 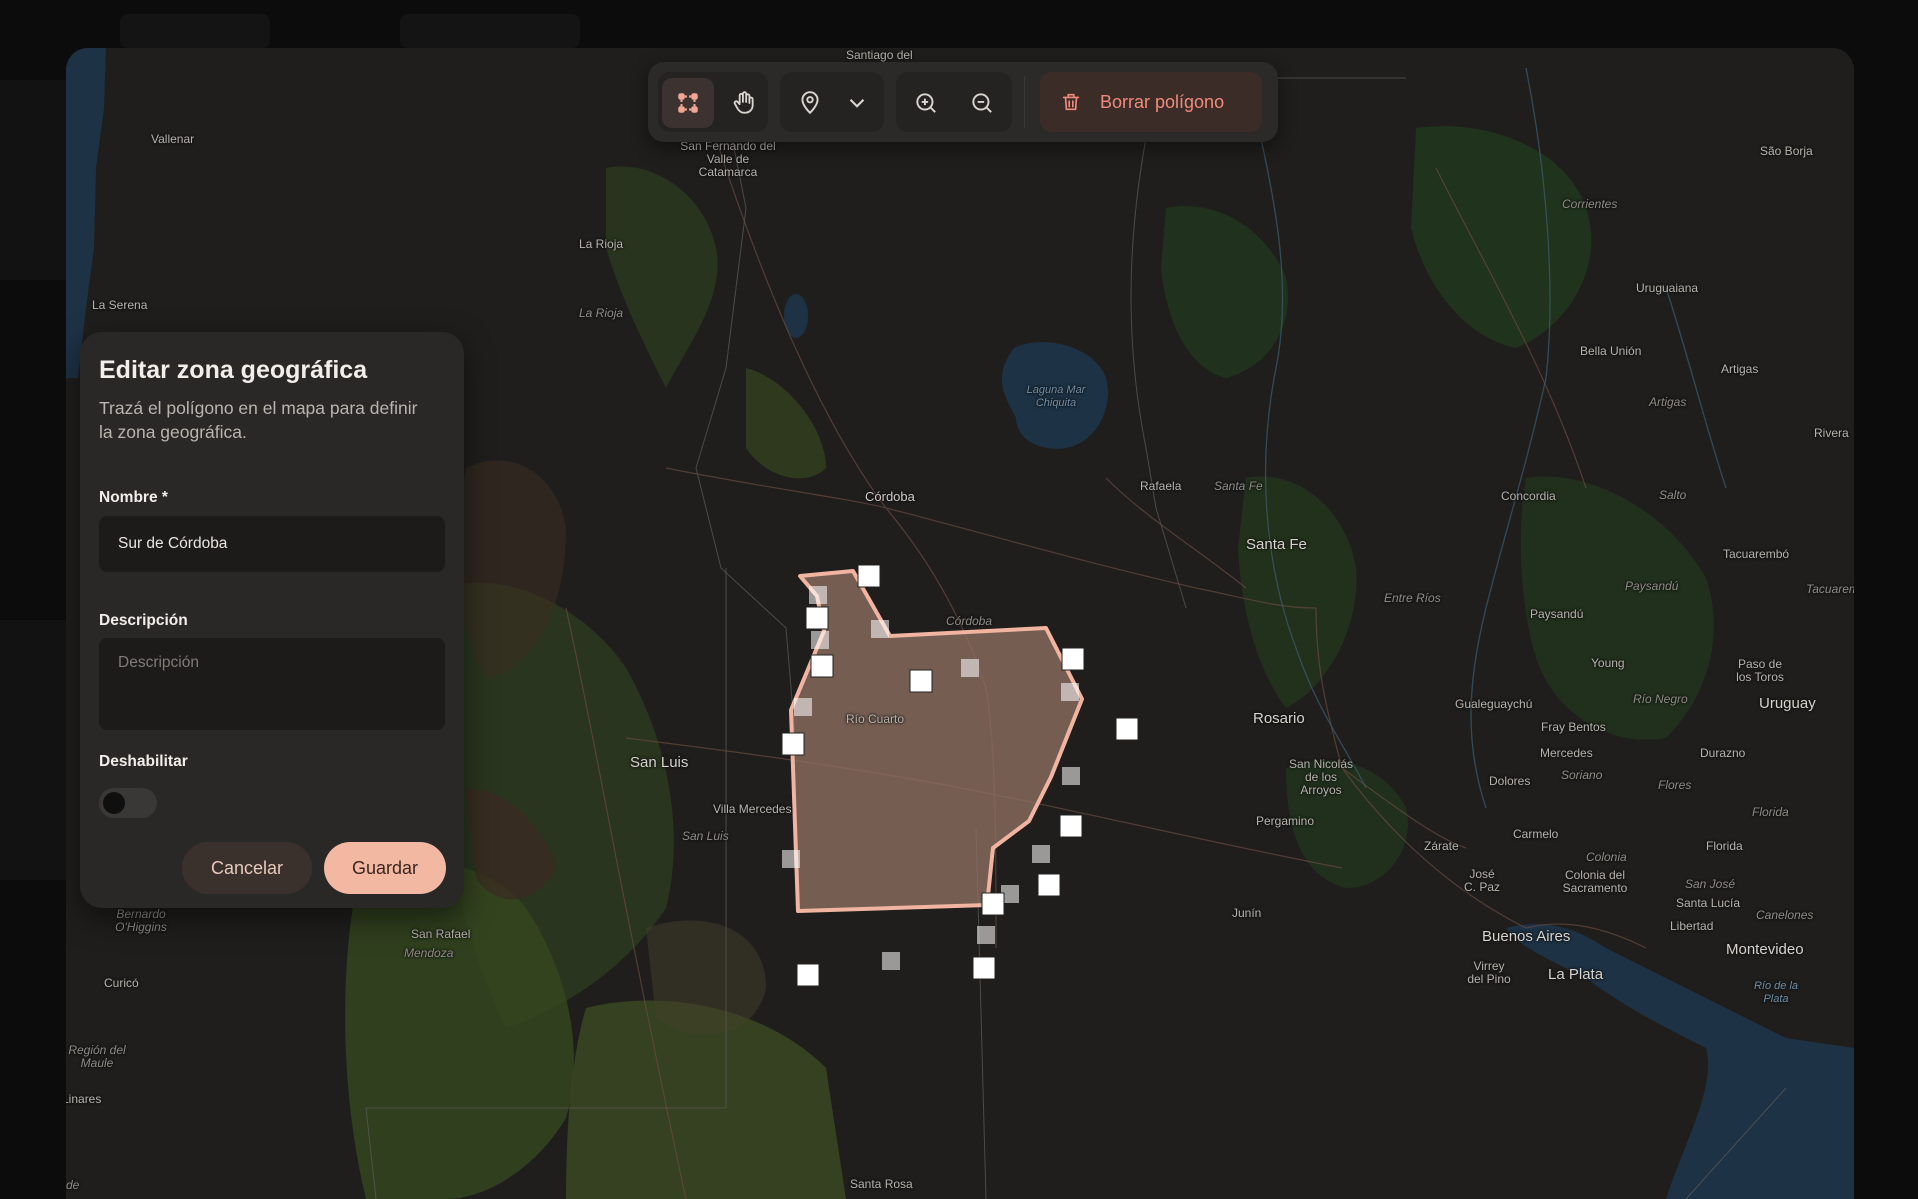 I want to click on panel-title: Editar zona geográfica, so click(x=233, y=370).